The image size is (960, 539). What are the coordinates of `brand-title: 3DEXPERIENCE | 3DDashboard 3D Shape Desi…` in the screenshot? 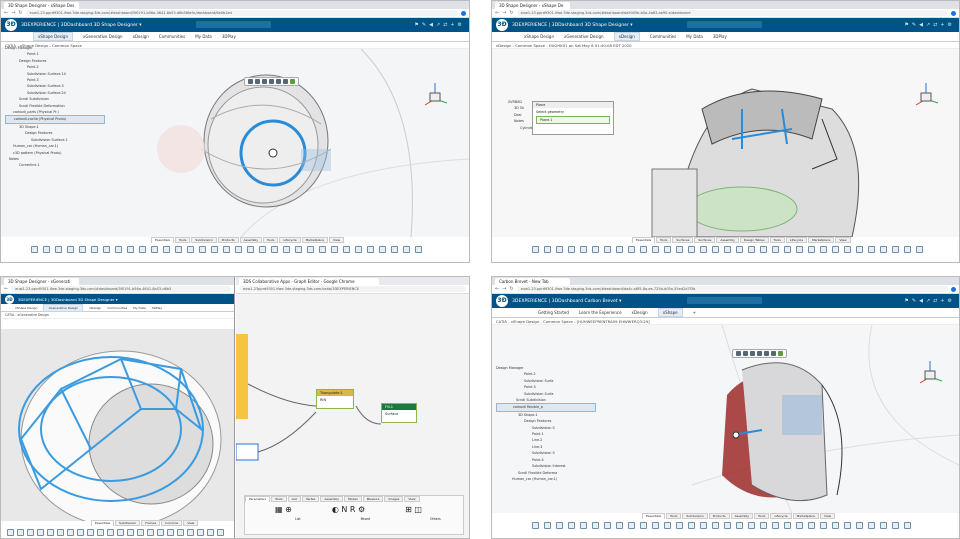 It's located at (81, 25).